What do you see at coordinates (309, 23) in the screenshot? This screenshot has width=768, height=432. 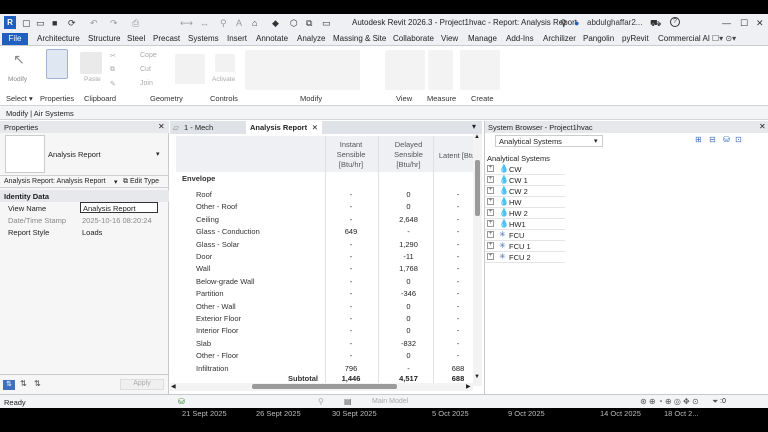 I see `close-hidden-icon: ⧉` at bounding box center [309, 23].